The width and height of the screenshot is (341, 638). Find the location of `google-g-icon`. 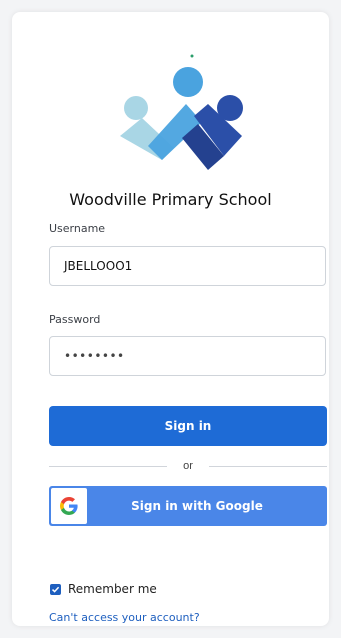

google-g-icon is located at coordinates (69, 506).